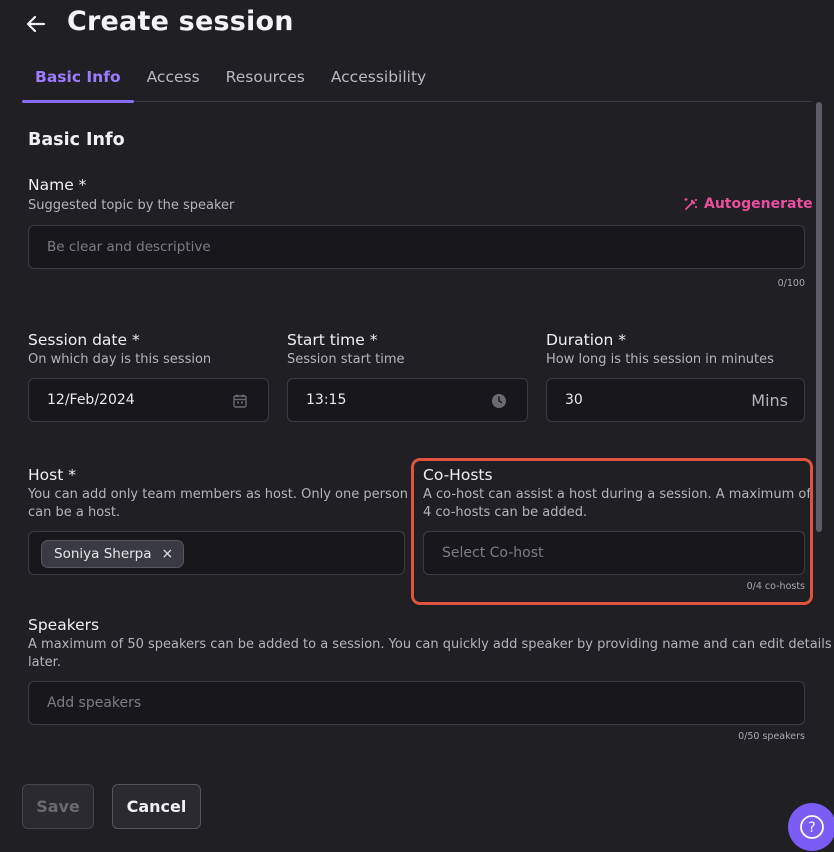 Image resolution: width=834 pixels, height=852 pixels. What do you see at coordinates (326, 400) in the screenshot?
I see `start-time-value: 13:15` at bounding box center [326, 400].